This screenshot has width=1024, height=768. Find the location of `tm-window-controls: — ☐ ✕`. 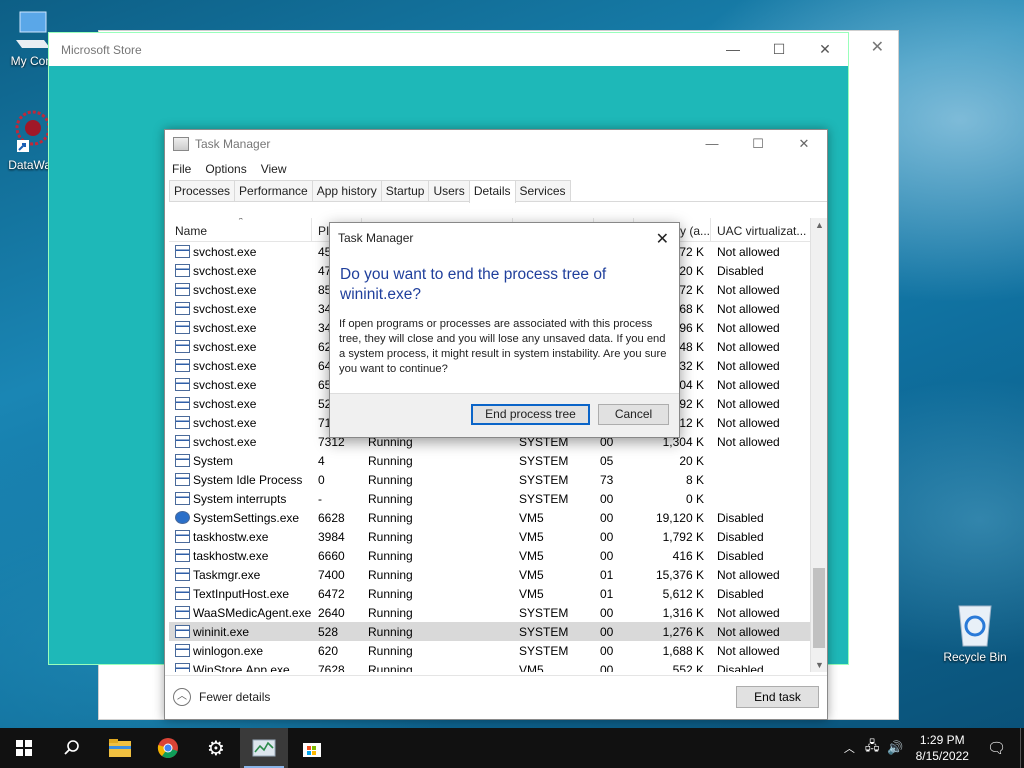

tm-window-controls: — ☐ ✕ is located at coordinates (758, 144).